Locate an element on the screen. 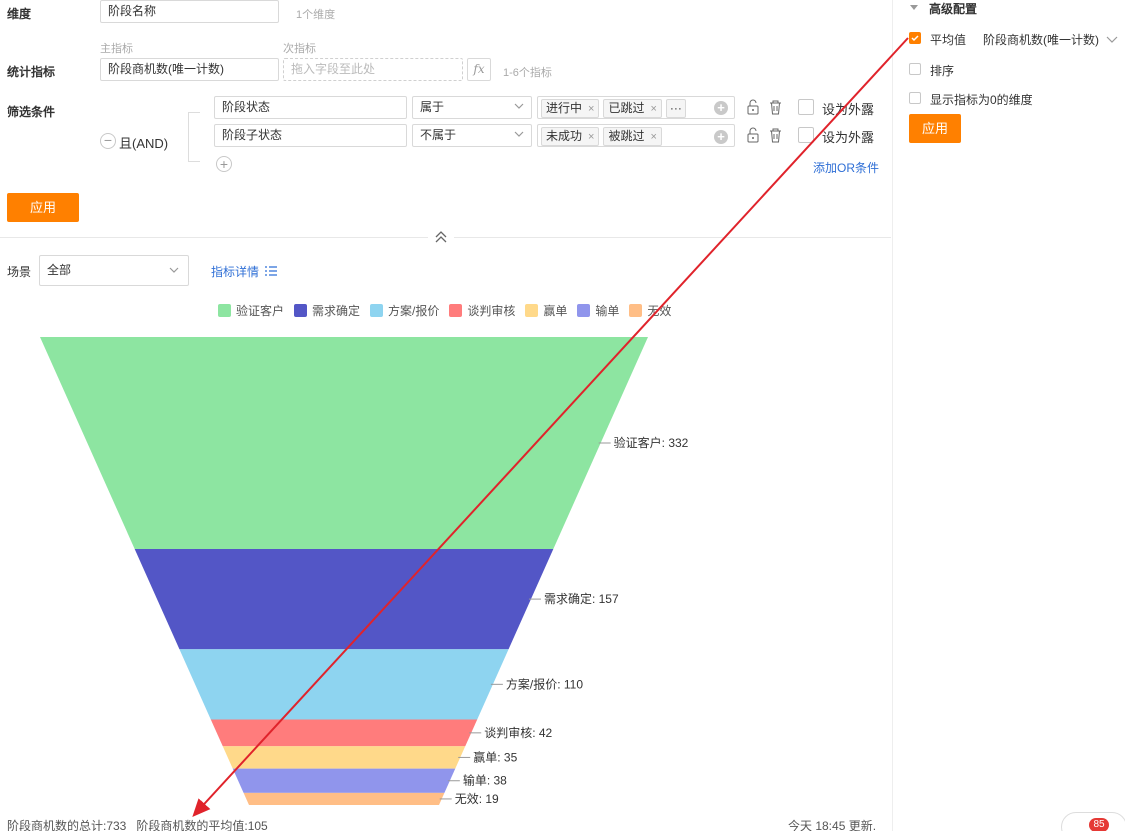 The height and width of the screenshot is (831, 1125). sort-label: 排序 is located at coordinates (942, 71).